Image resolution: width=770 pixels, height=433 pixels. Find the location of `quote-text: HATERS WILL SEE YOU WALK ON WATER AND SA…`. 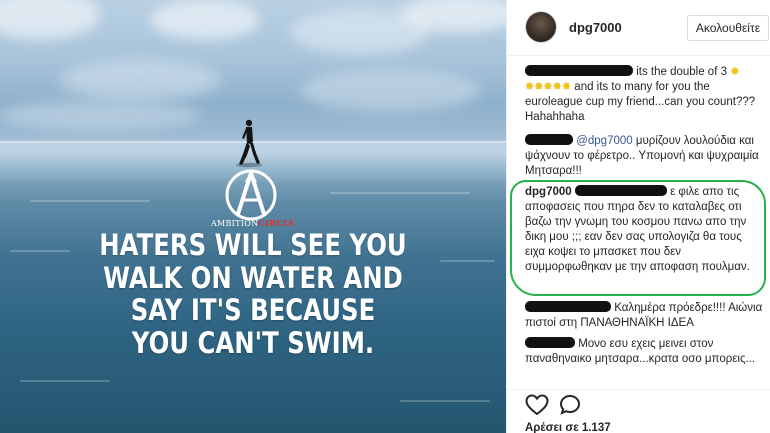

quote-text: HATERS WILL SEE YOU WALK ON WATER AND SA… is located at coordinates (253, 294).